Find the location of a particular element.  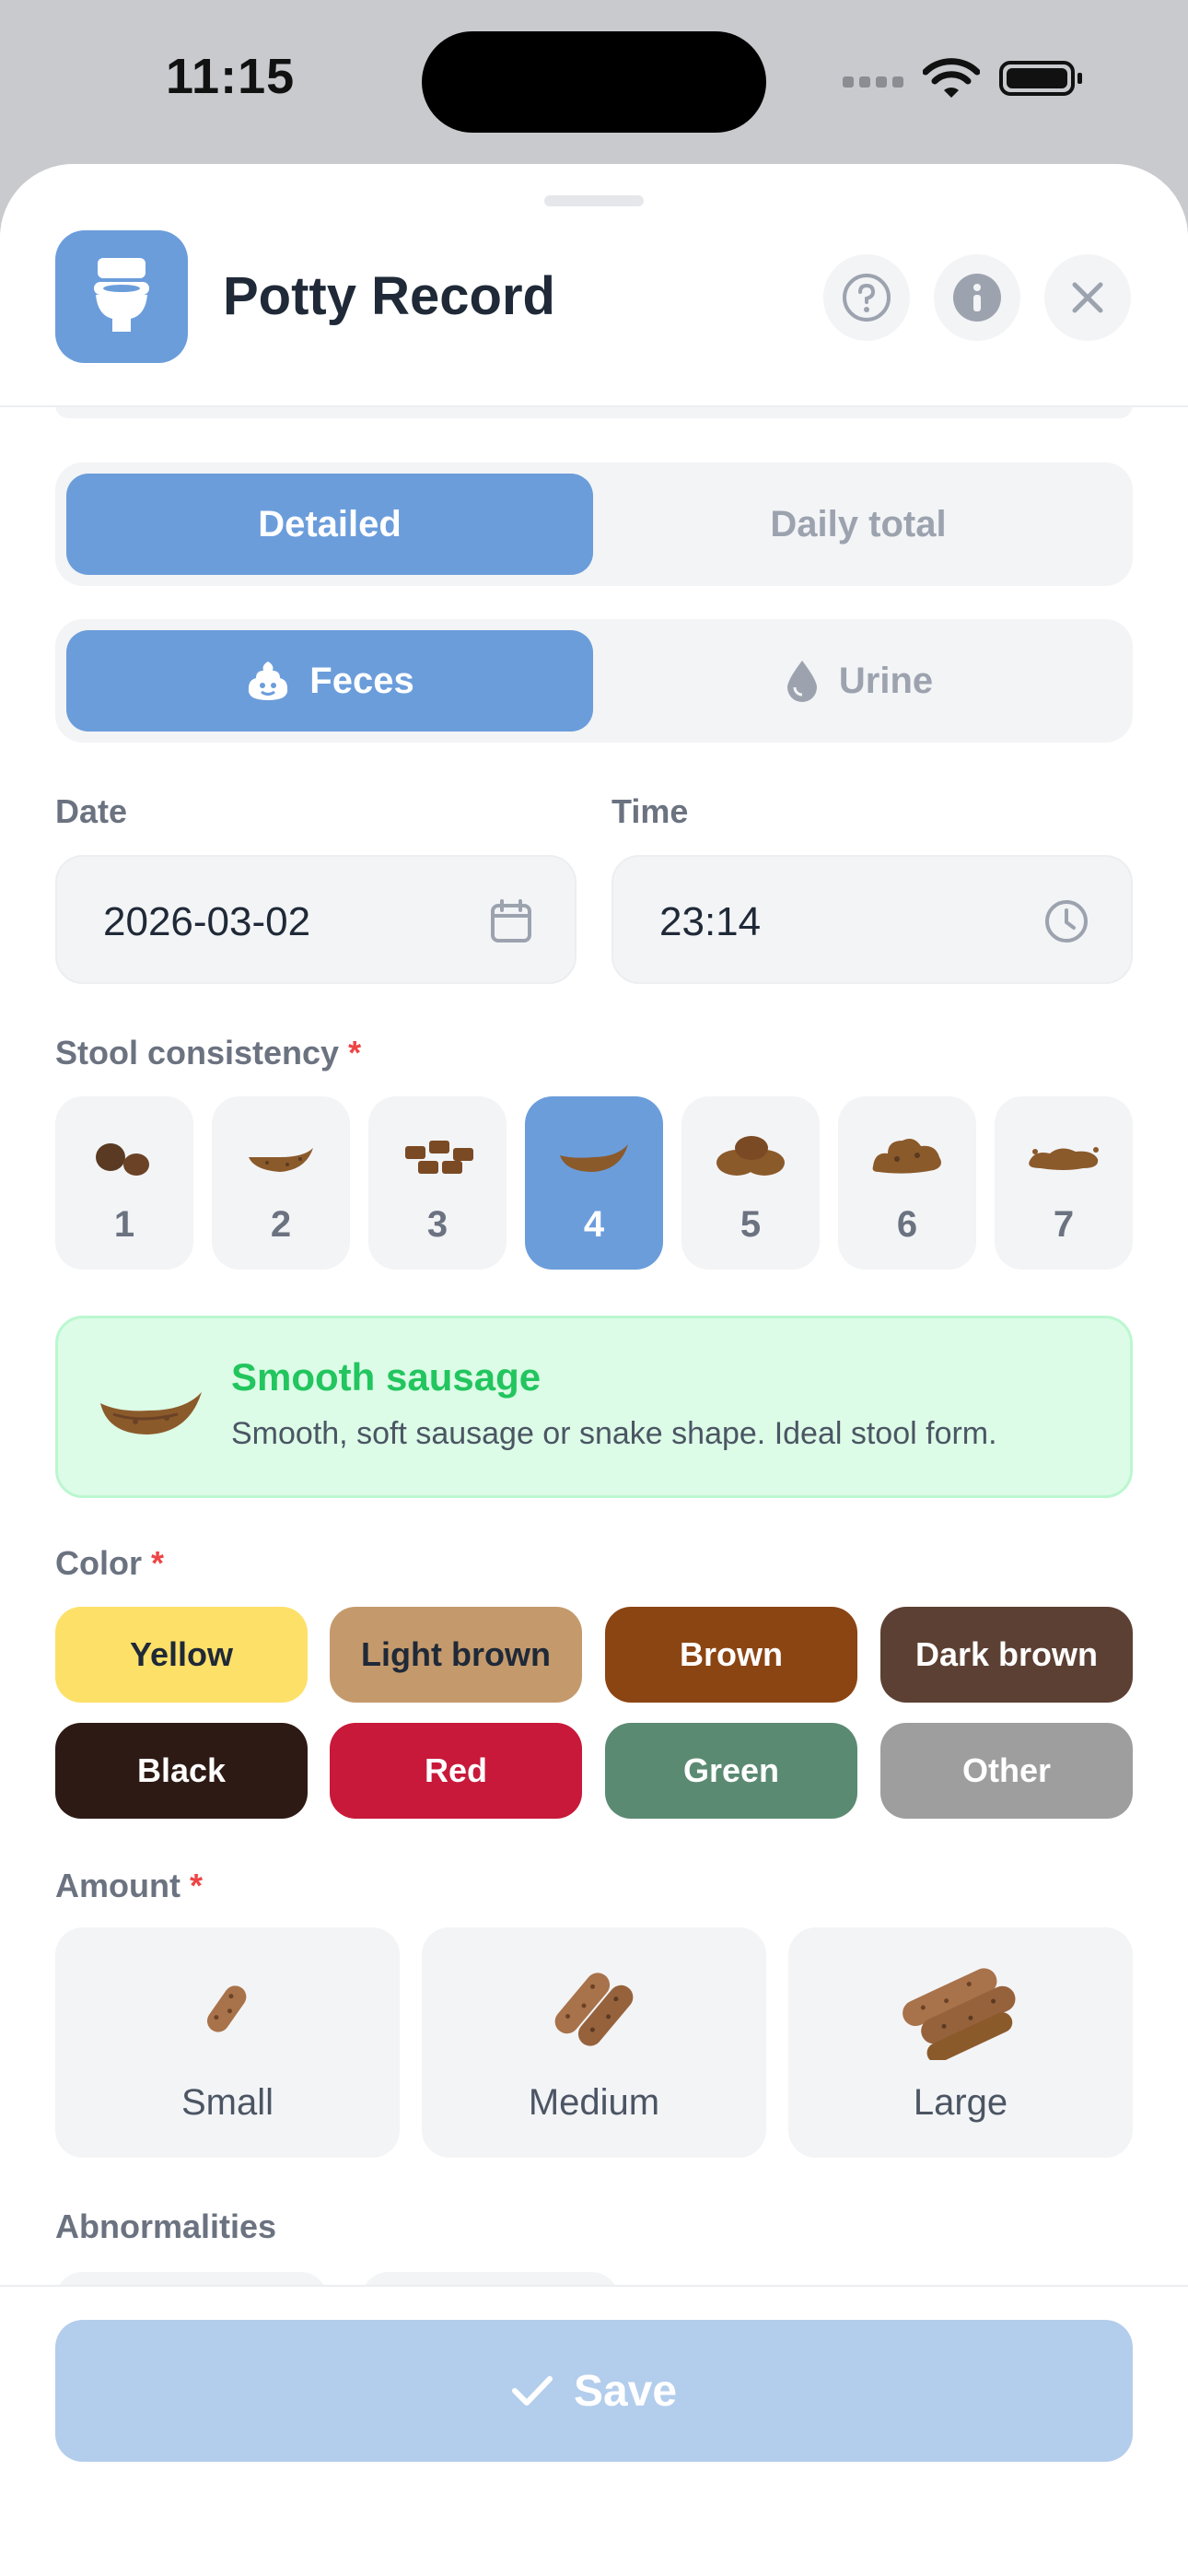

stool-description-title: Smooth sausage is located at coordinates (386, 1377).